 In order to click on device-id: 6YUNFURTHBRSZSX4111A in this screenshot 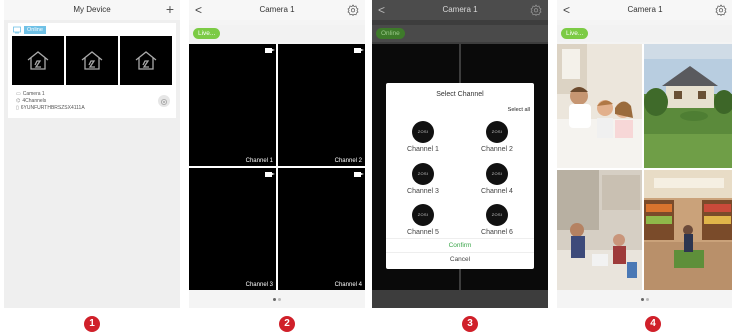, I will do `click(52, 108)`.